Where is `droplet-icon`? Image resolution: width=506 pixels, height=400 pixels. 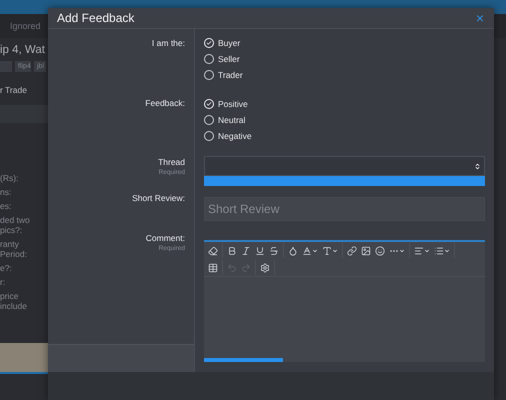
droplet-icon is located at coordinates (293, 251).